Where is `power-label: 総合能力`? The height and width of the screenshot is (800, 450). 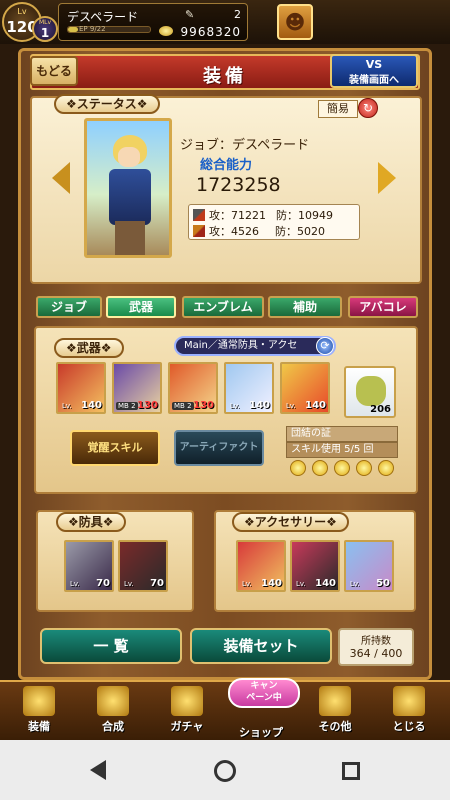 power-label: 総合能力 is located at coordinates (226, 165).